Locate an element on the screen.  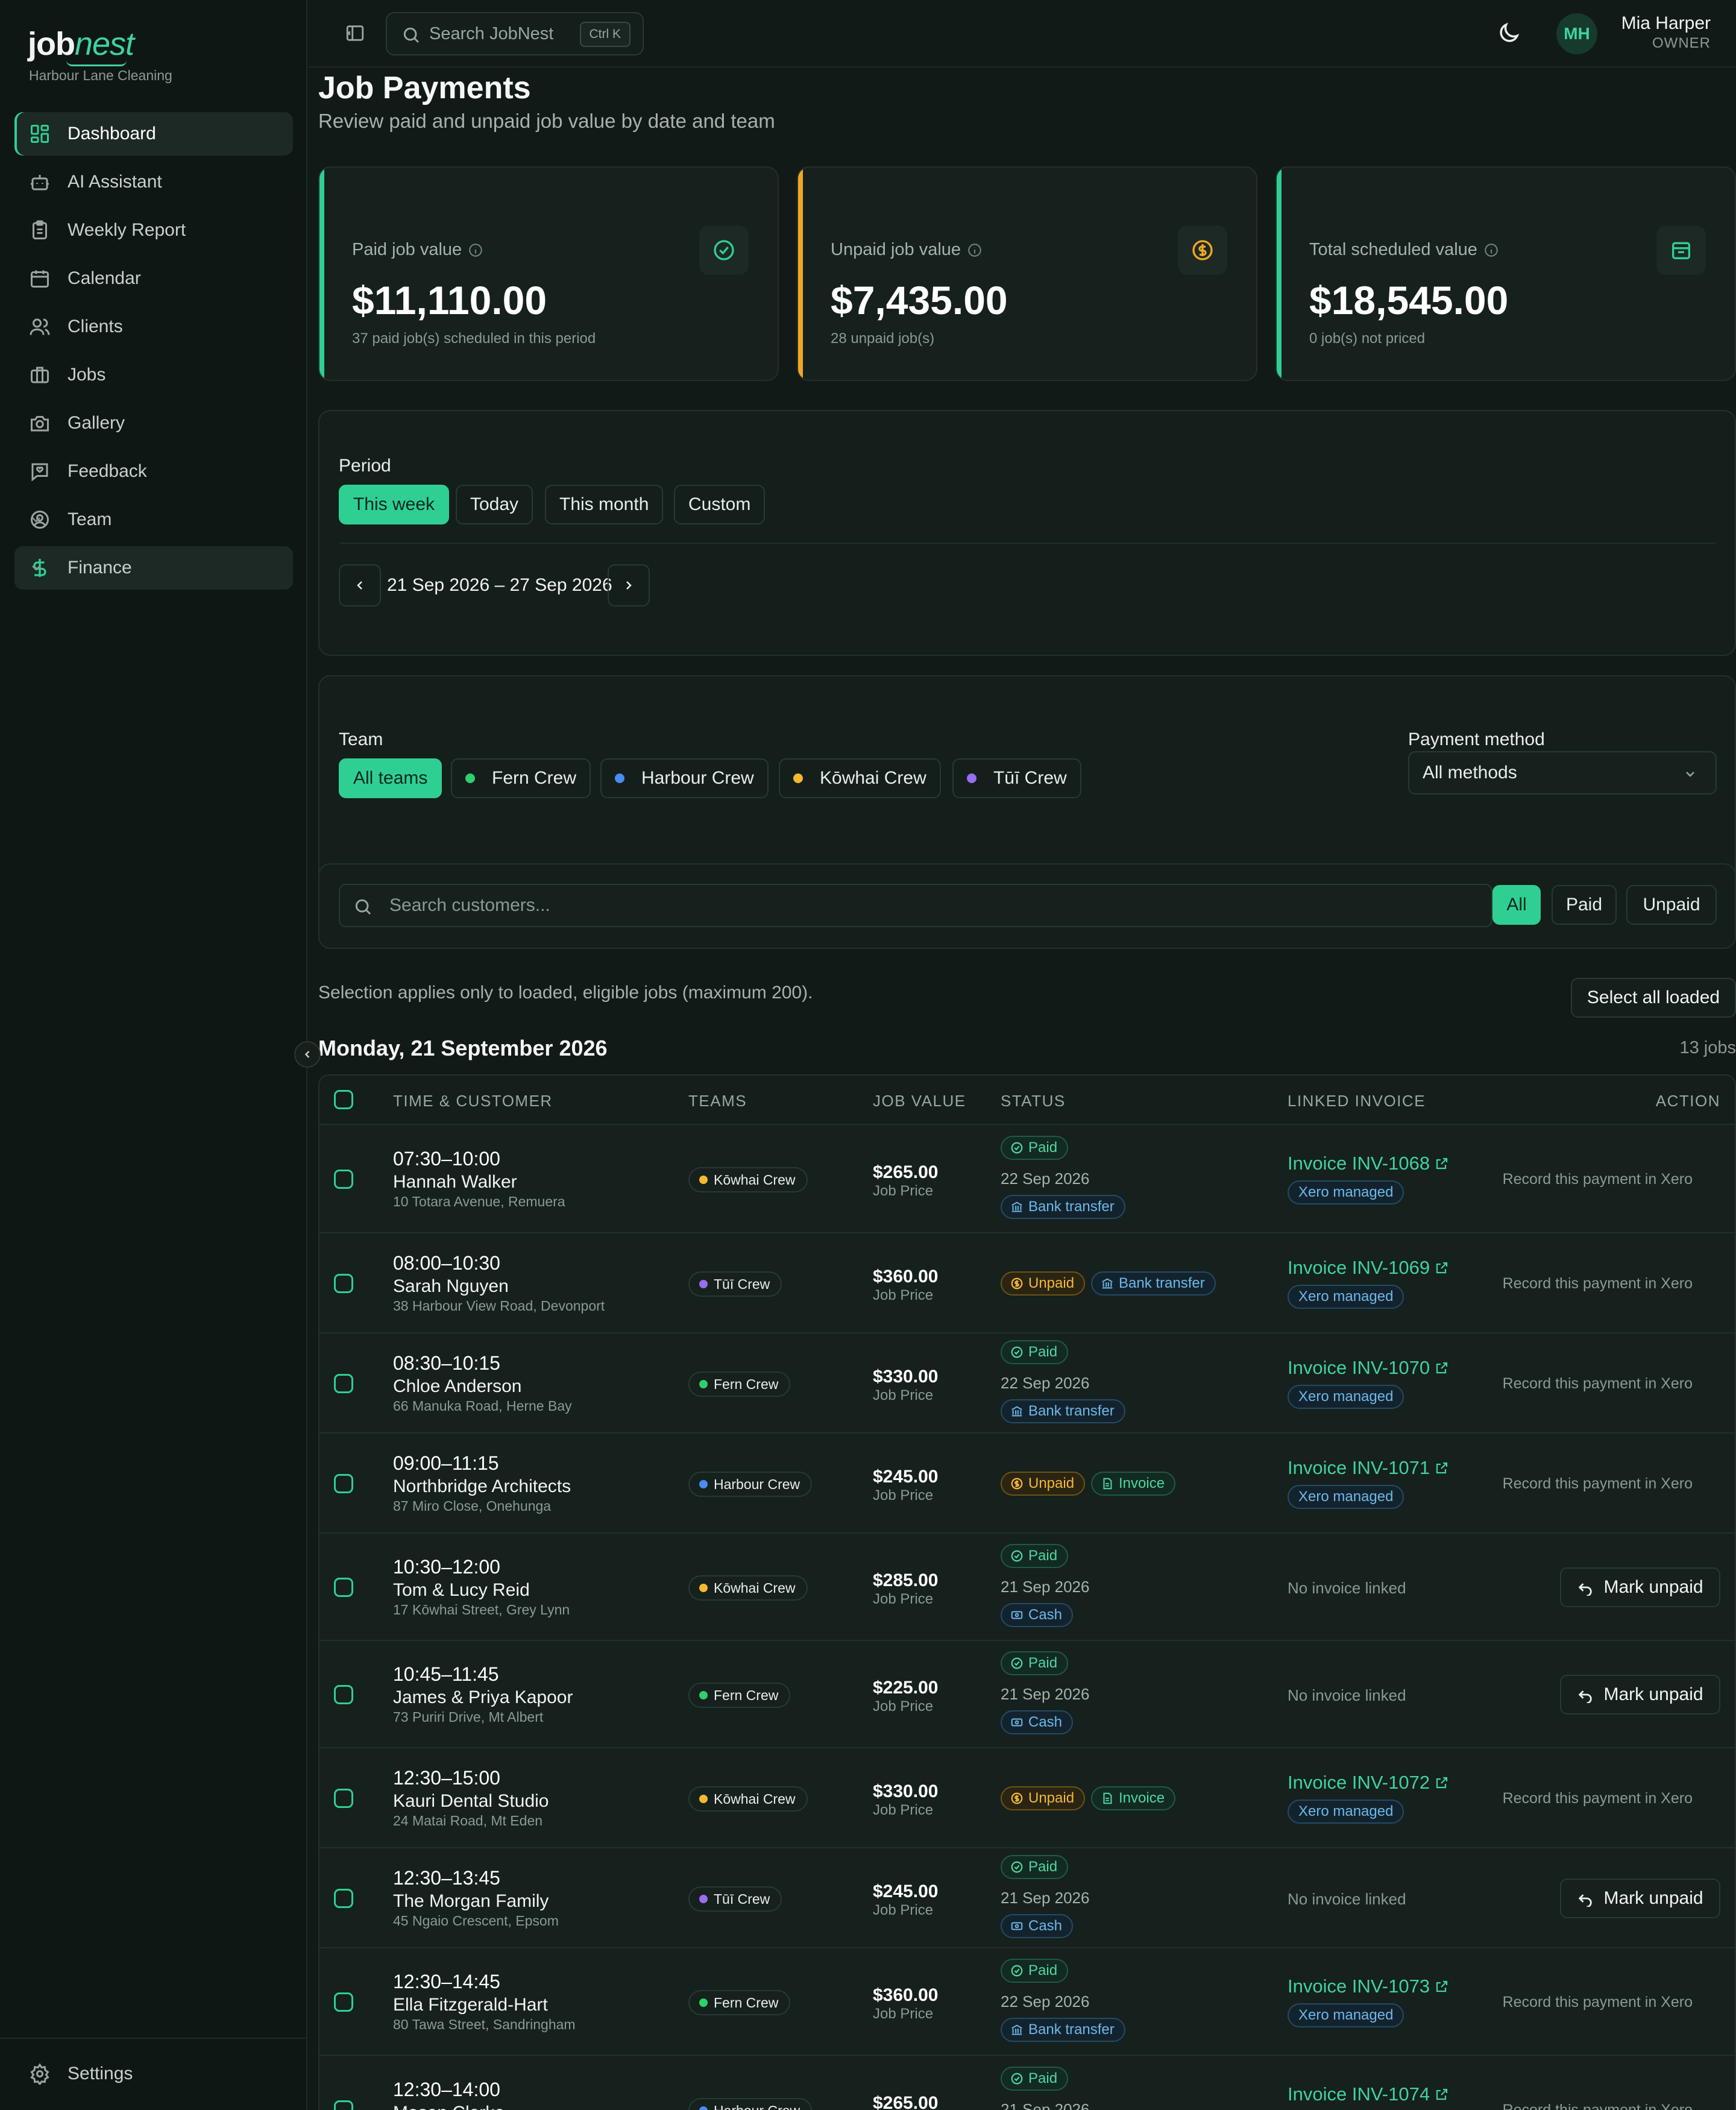
period-this-month: This month is located at coordinates (604, 505).